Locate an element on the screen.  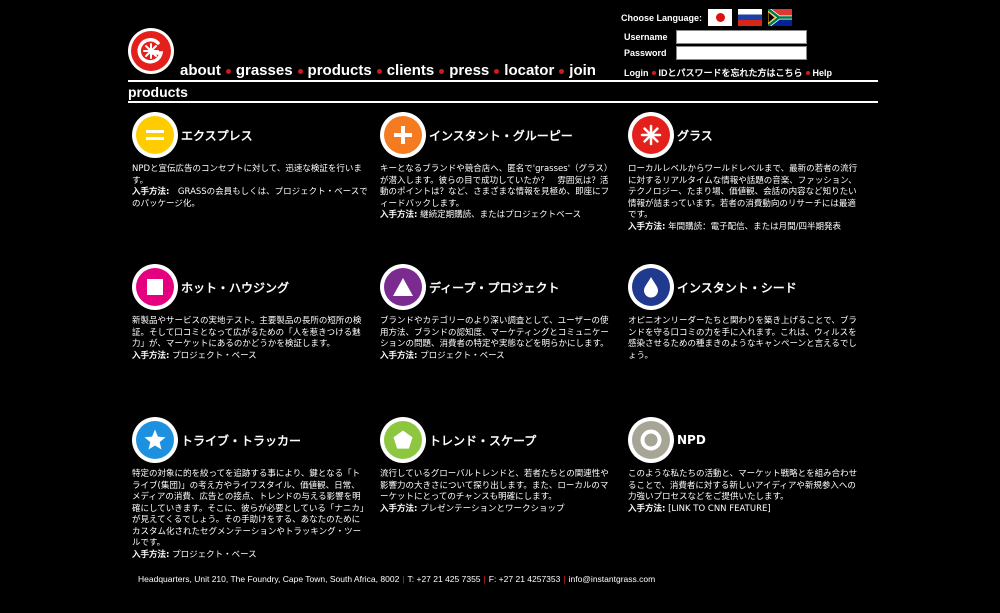
star-icon is located at coordinates (155, 440).